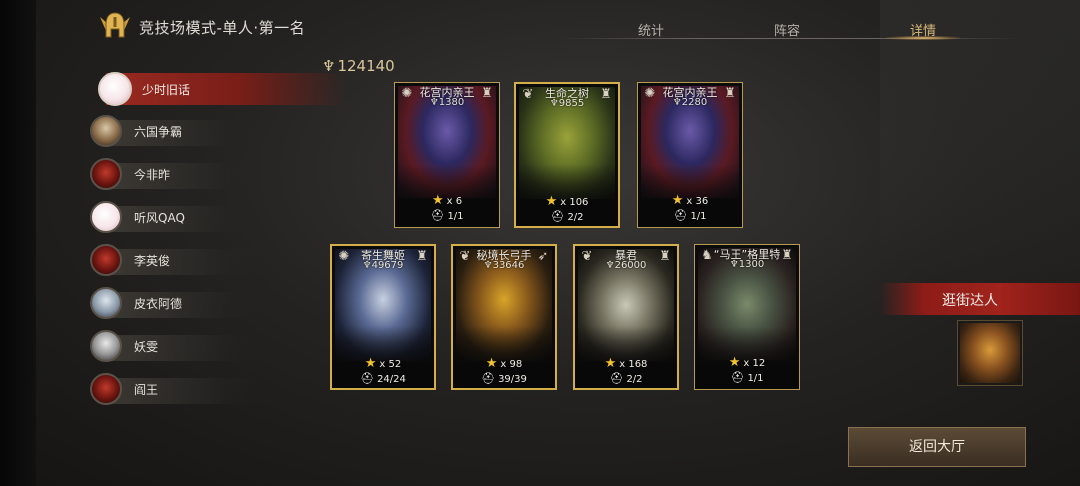 The width and height of the screenshot is (1080, 486). Describe the element at coordinates (751, 264) in the screenshot. I see `unit-power-value: 1300` at that location.